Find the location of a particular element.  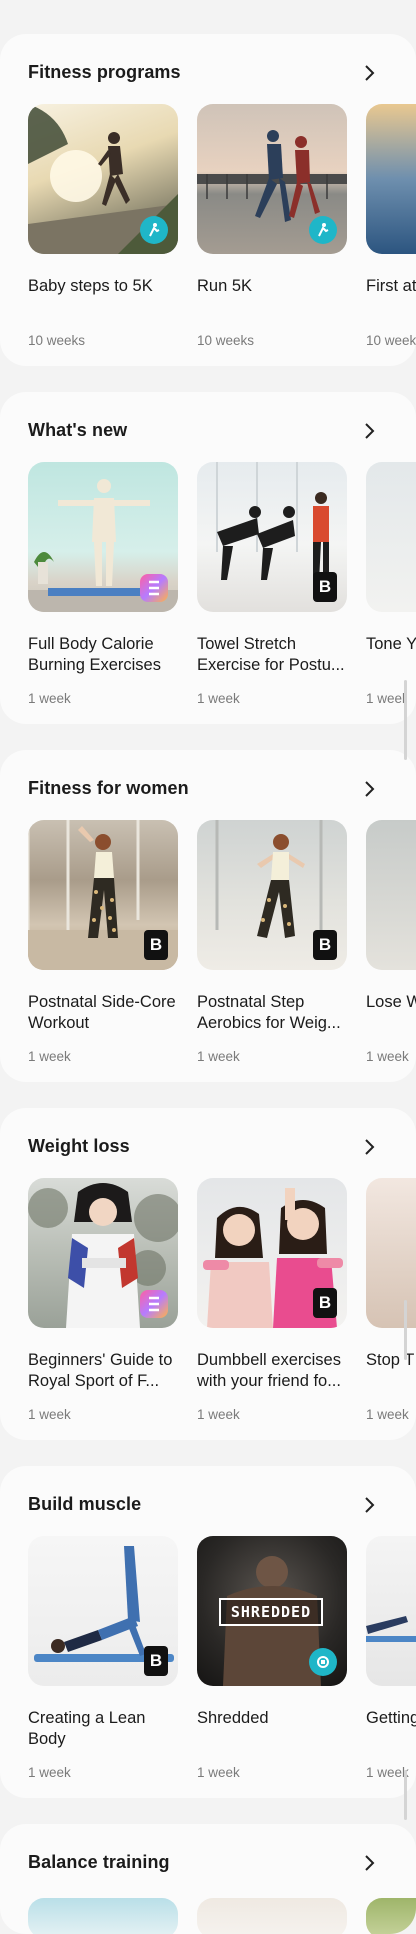

program-card: B Creating a Lean Body 1 week is located at coordinates (103, 1658).